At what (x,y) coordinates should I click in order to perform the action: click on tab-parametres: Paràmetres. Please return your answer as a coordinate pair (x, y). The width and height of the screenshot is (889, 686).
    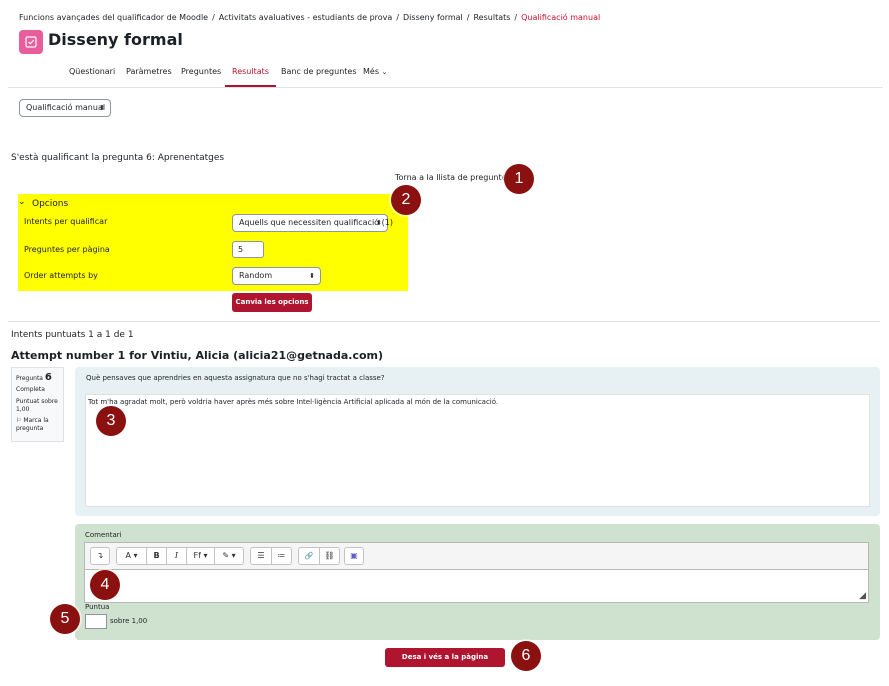
    Looking at the image, I should click on (149, 76).